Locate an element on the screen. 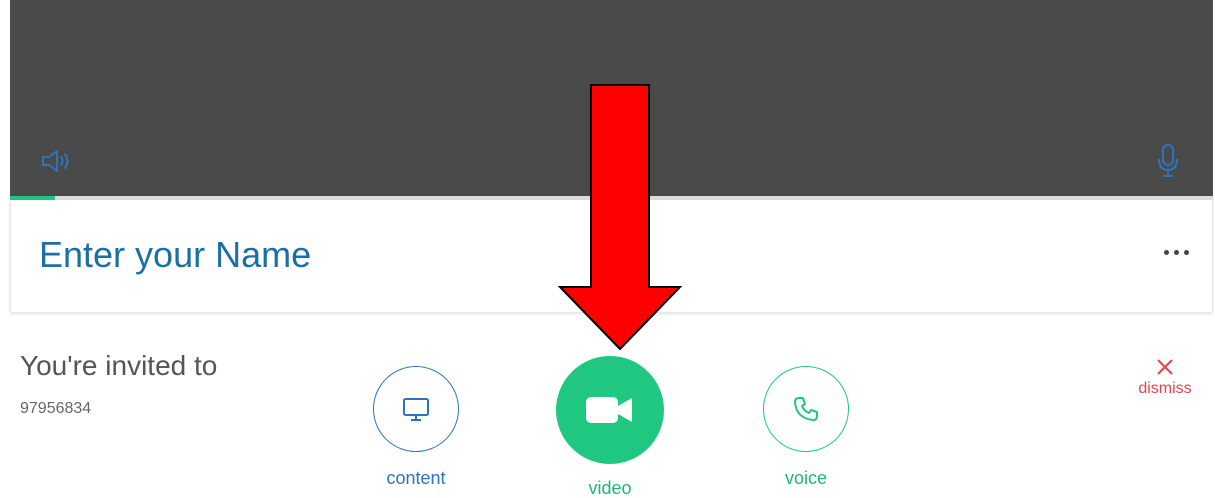 This screenshot has width=1215, height=498. video-circle is located at coordinates (610, 410).